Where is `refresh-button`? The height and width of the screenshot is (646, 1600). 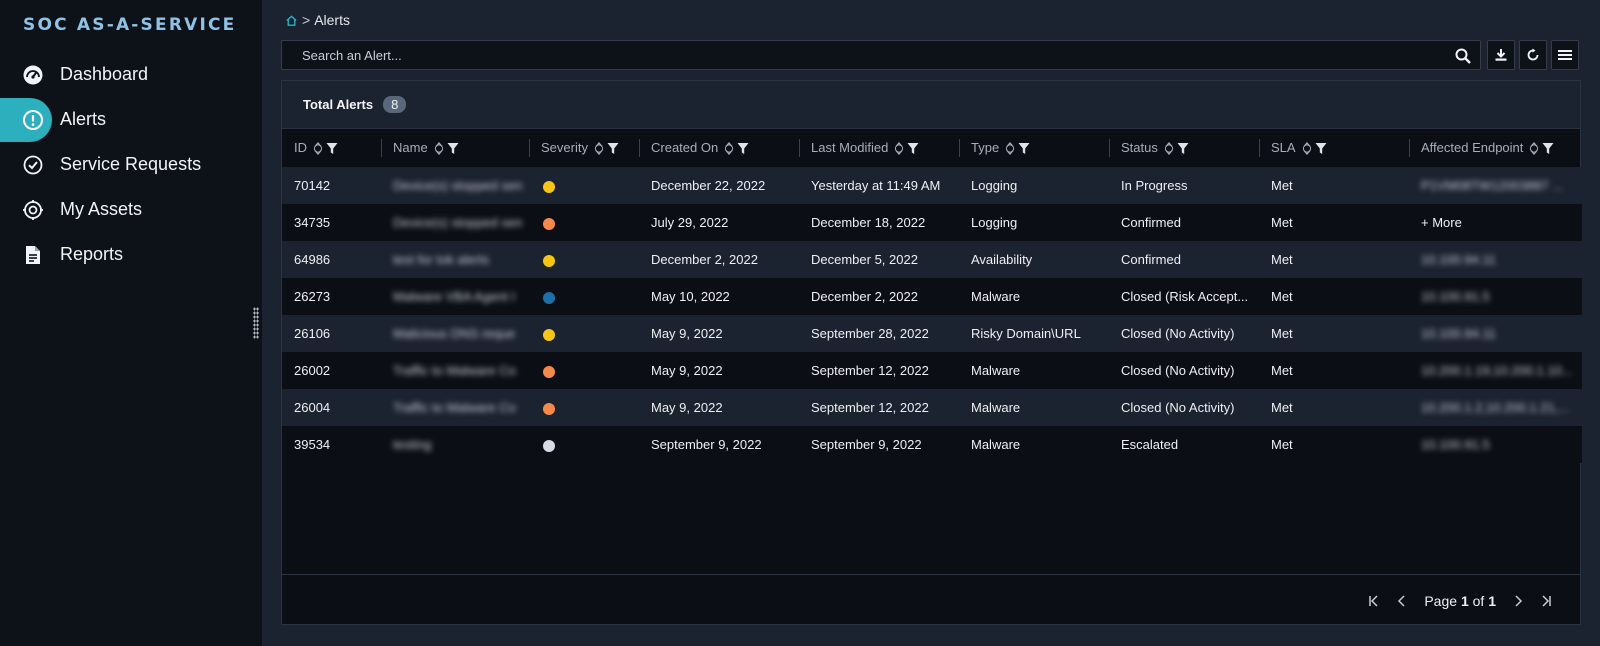 refresh-button is located at coordinates (1533, 55).